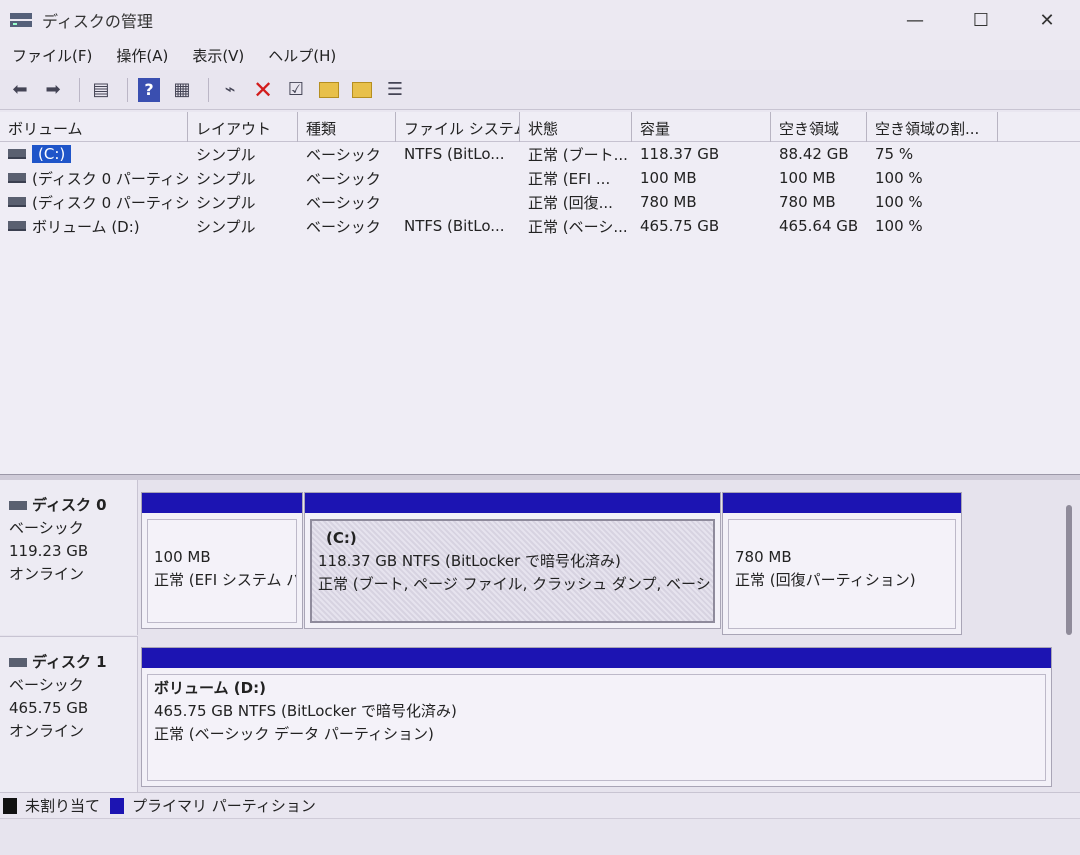 The image size is (1080, 855). Describe the element at coordinates (210, 688) in the screenshot. I see `partition-name: ボリューム (D:)` at that location.